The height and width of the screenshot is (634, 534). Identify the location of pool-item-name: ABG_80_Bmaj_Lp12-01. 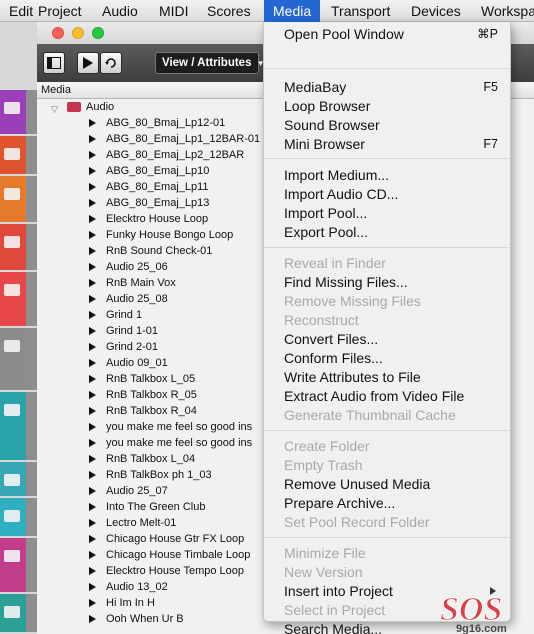
(166, 123).